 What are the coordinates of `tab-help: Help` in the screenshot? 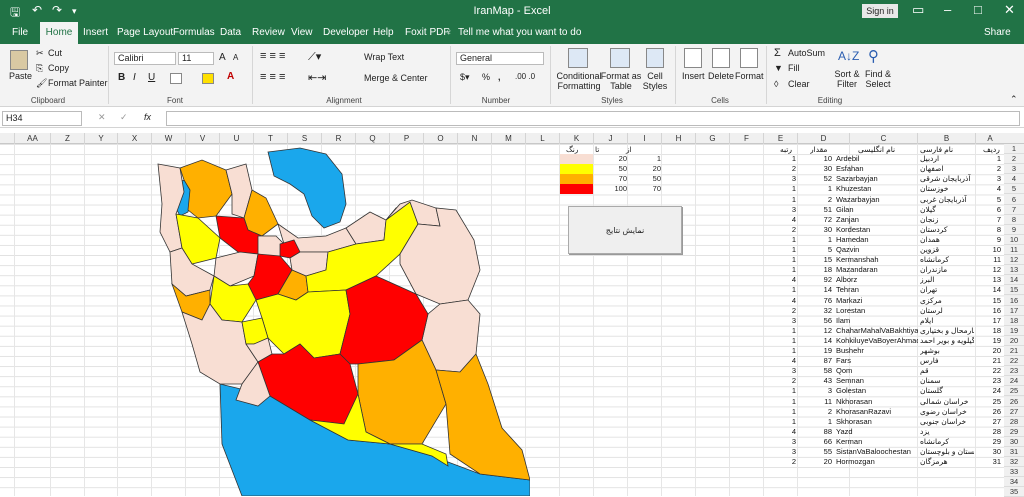 It's located at (383, 32).